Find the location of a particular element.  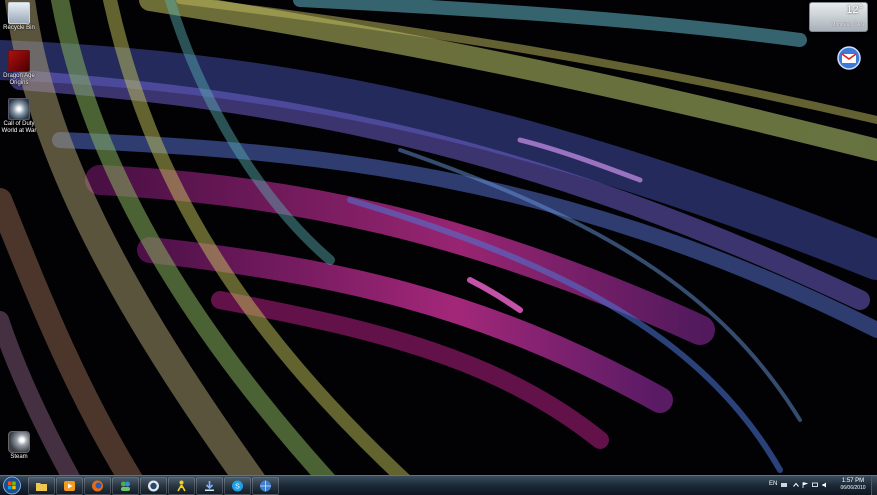

tweetdeck-icon is located at coordinates (153, 486).